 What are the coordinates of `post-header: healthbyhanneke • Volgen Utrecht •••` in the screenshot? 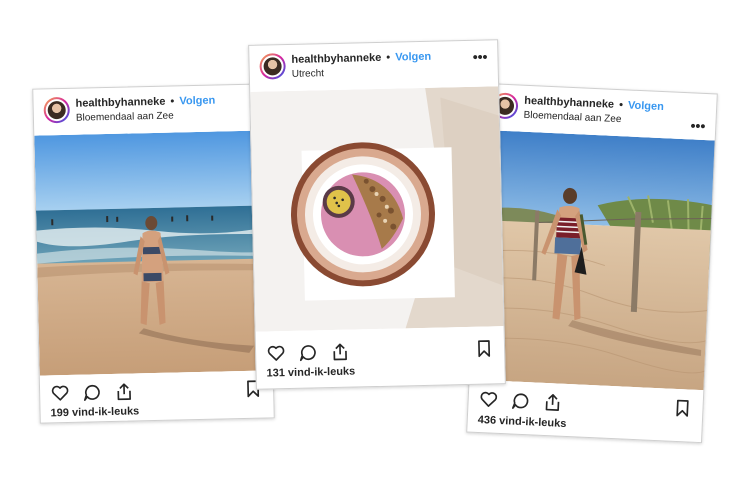 It's located at (373, 66).